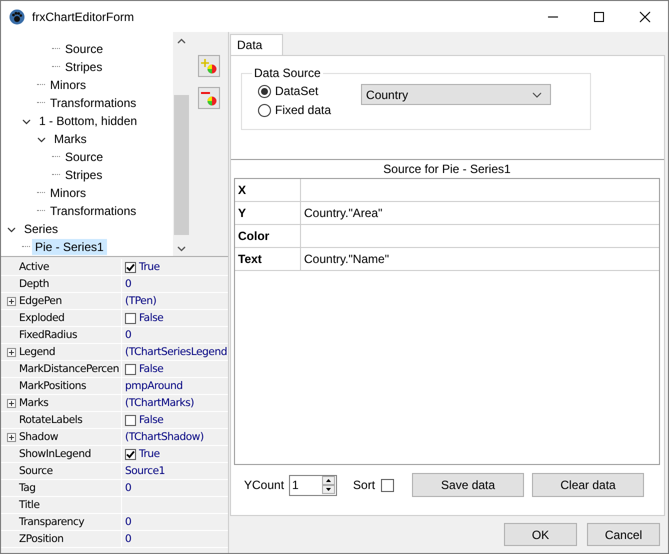  I want to click on maximize-icon, so click(599, 16).